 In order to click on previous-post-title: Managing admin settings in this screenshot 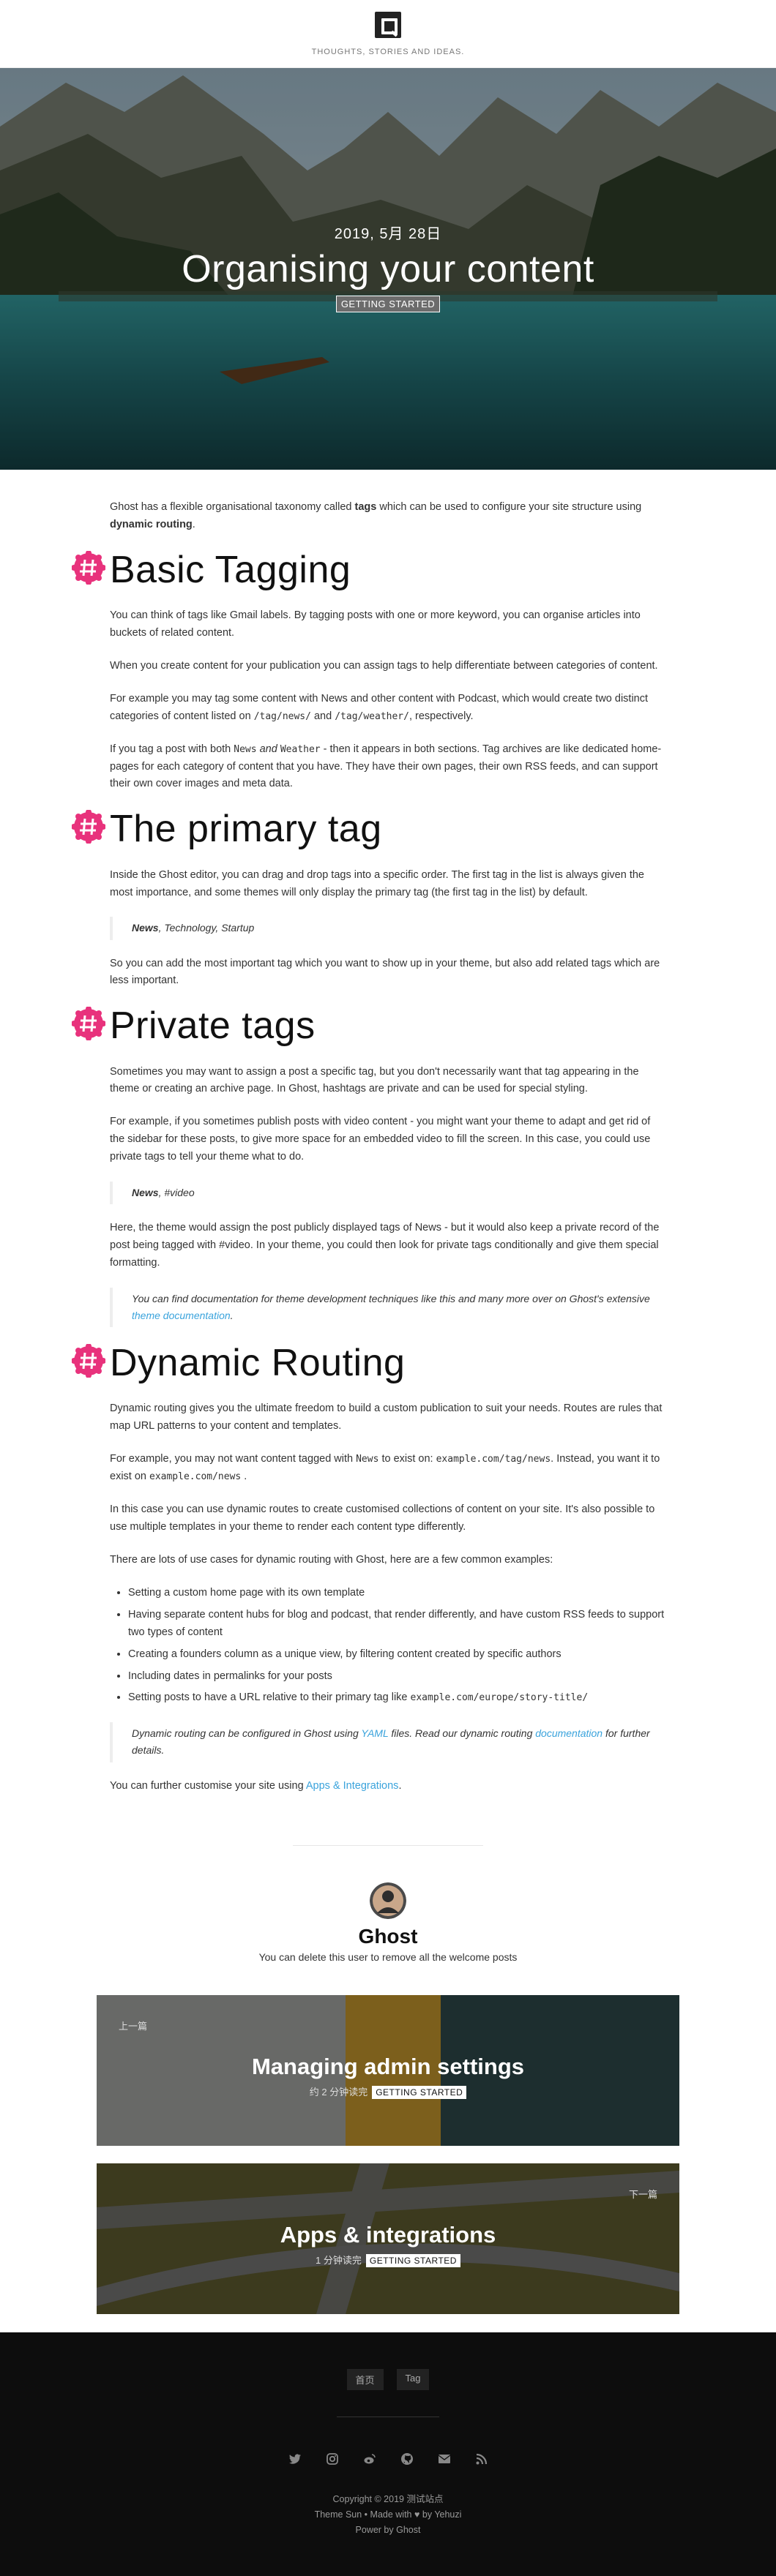, I will do `click(388, 2066)`.